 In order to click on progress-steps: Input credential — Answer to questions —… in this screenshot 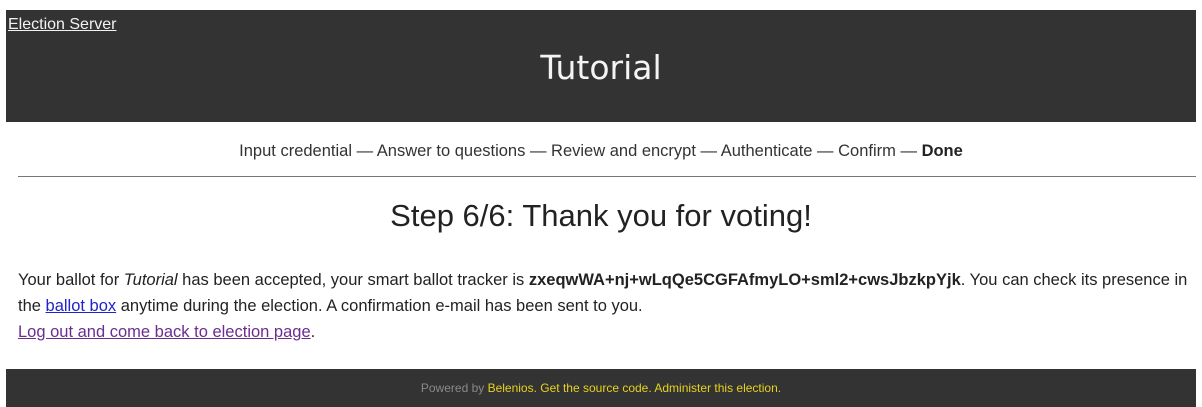, I will do `click(601, 151)`.